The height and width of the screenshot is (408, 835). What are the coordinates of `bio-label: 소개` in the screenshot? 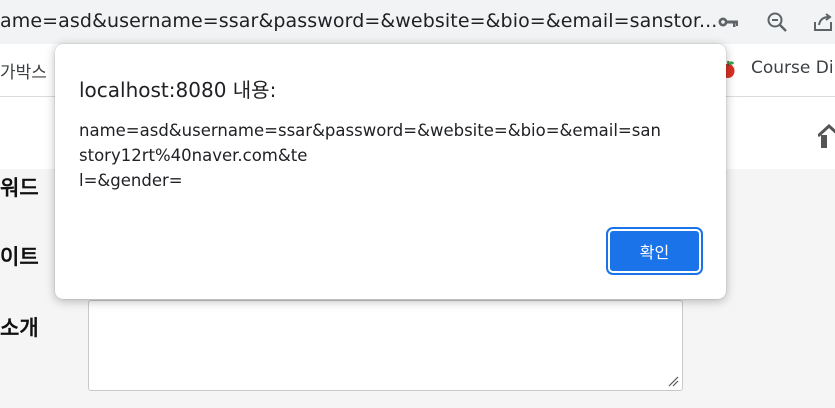 It's located at (19, 328).